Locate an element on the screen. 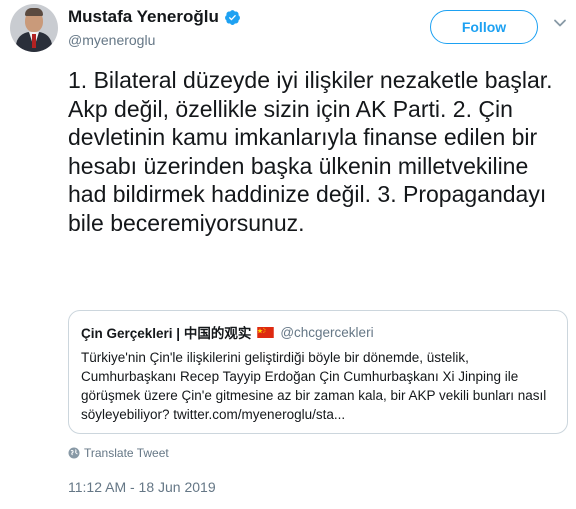 The height and width of the screenshot is (509, 576). quoted-author-name: Çin Gerçekleri | 中国的观实 is located at coordinates (166, 333).